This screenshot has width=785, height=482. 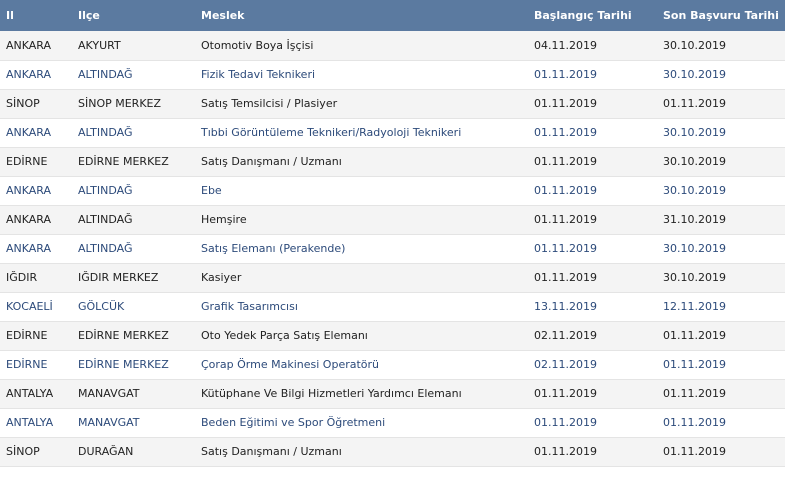 What do you see at coordinates (361, 45) in the screenshot?
I see `cell-meslek: Otomotiv Boya İşçisi` at bounding box center [361, 45].